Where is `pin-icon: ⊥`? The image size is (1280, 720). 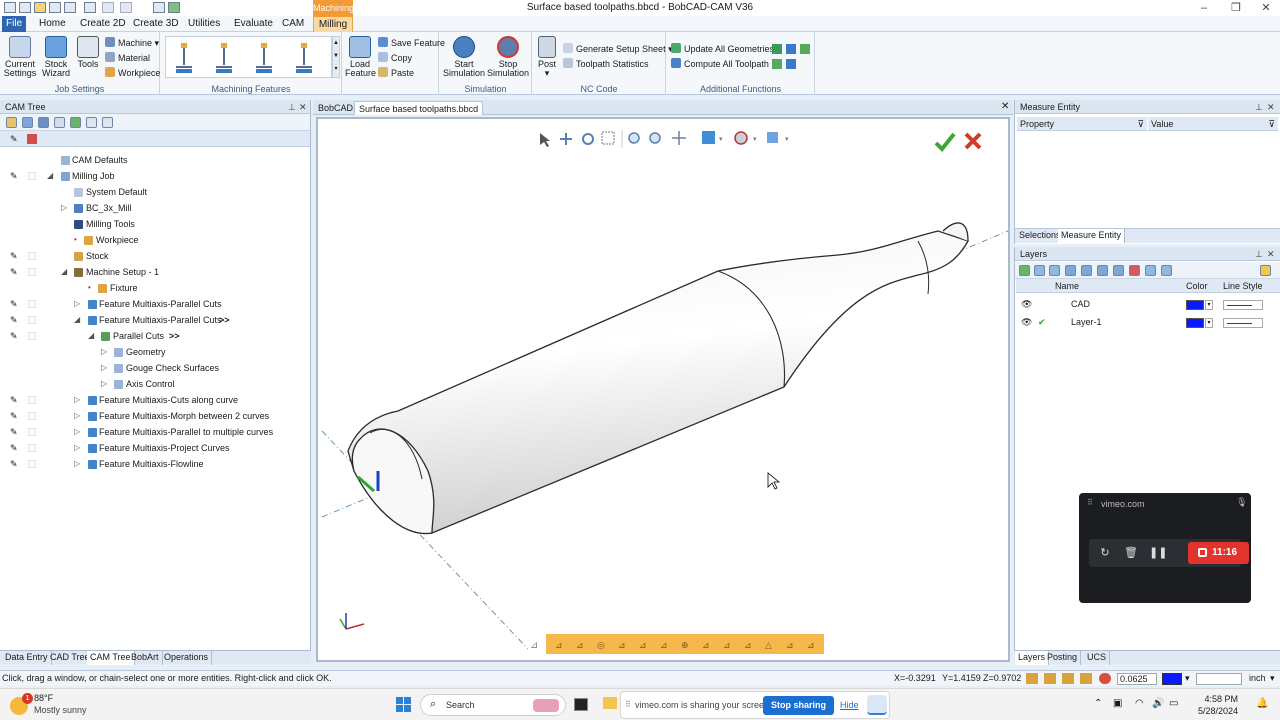 pin-icon: ⊥ is located at coordinates (1259, 254).